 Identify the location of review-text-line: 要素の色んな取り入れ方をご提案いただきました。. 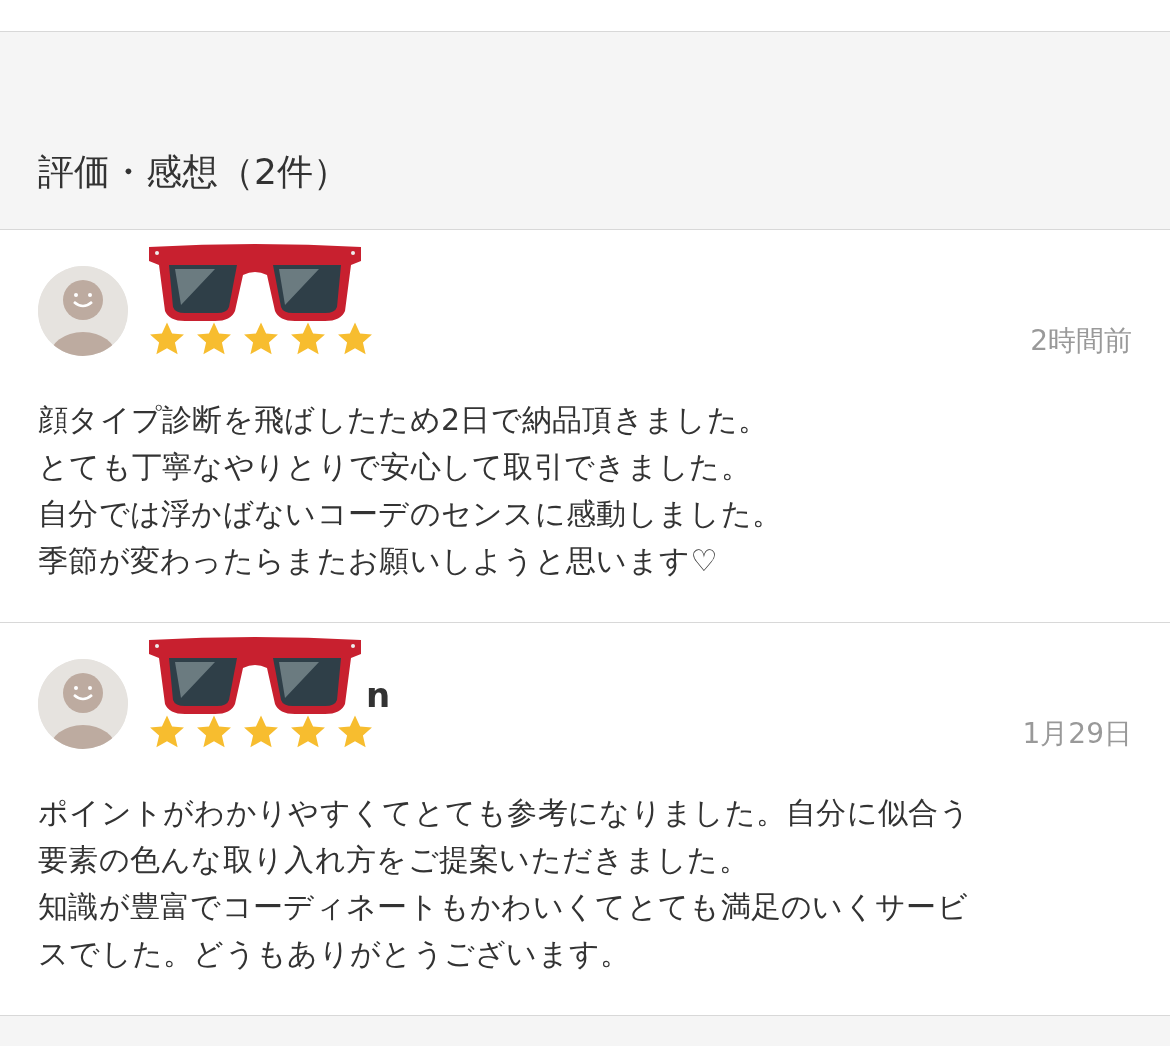
(394, 860).